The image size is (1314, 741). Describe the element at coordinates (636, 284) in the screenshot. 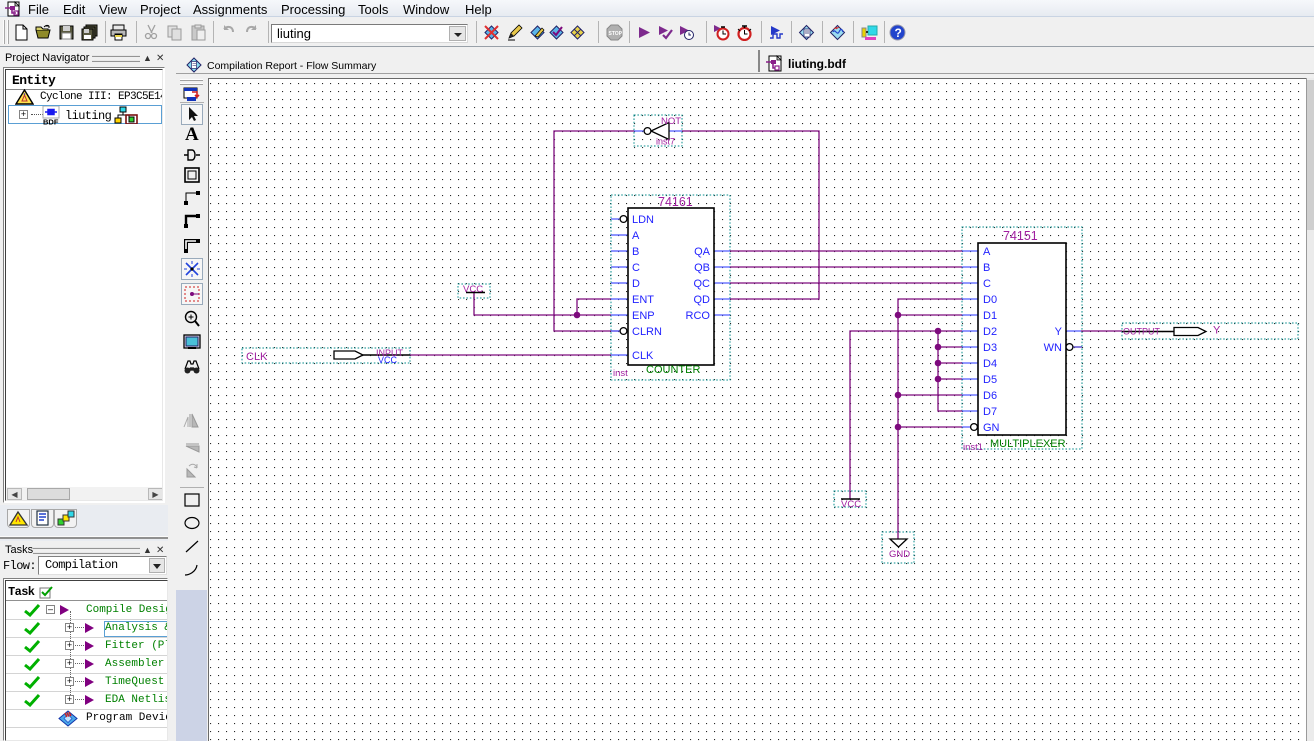

I see `svg-text: D` at that location.